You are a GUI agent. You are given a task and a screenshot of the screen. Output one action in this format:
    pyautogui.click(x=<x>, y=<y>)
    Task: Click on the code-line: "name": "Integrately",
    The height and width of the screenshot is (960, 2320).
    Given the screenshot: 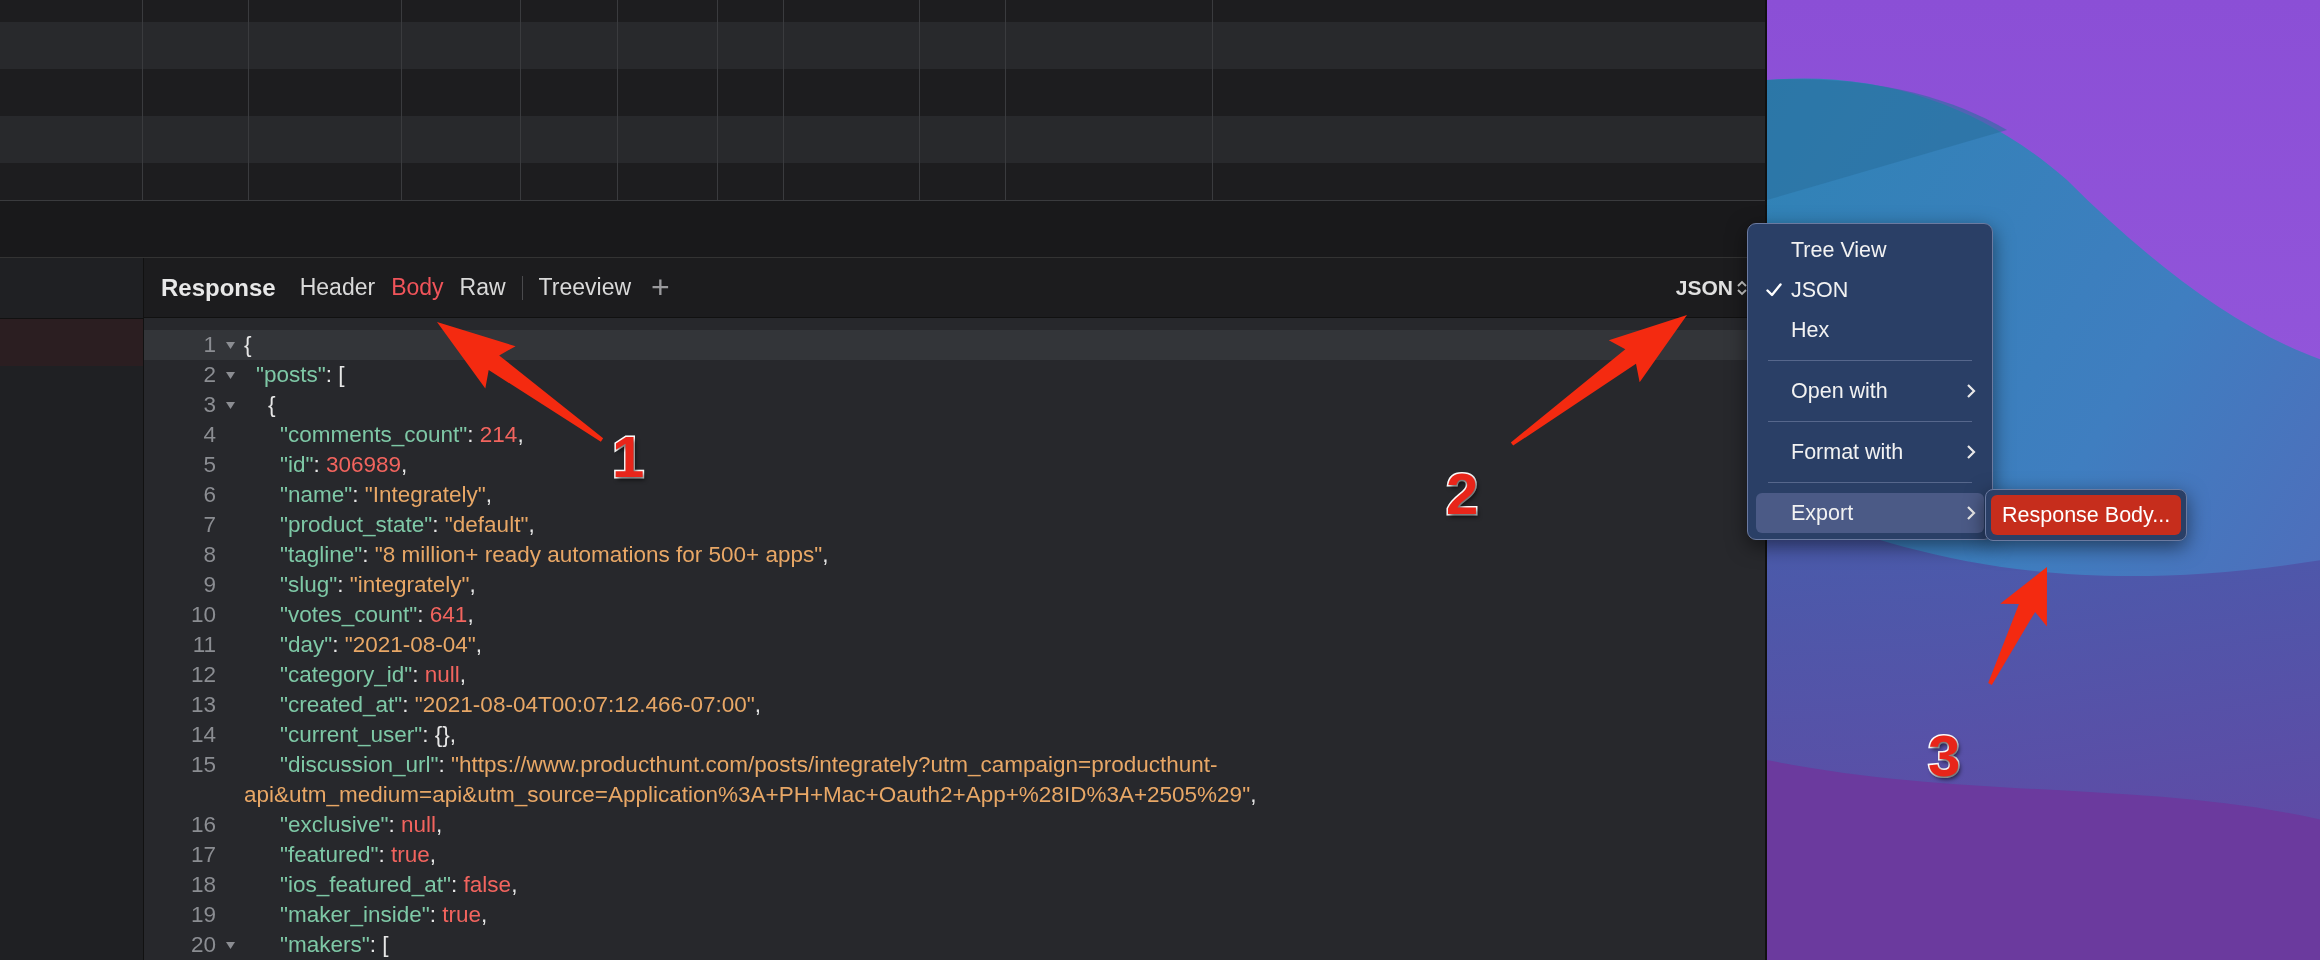 What is the action you would take?
    pyautogui.click(x=386, y=495)
    